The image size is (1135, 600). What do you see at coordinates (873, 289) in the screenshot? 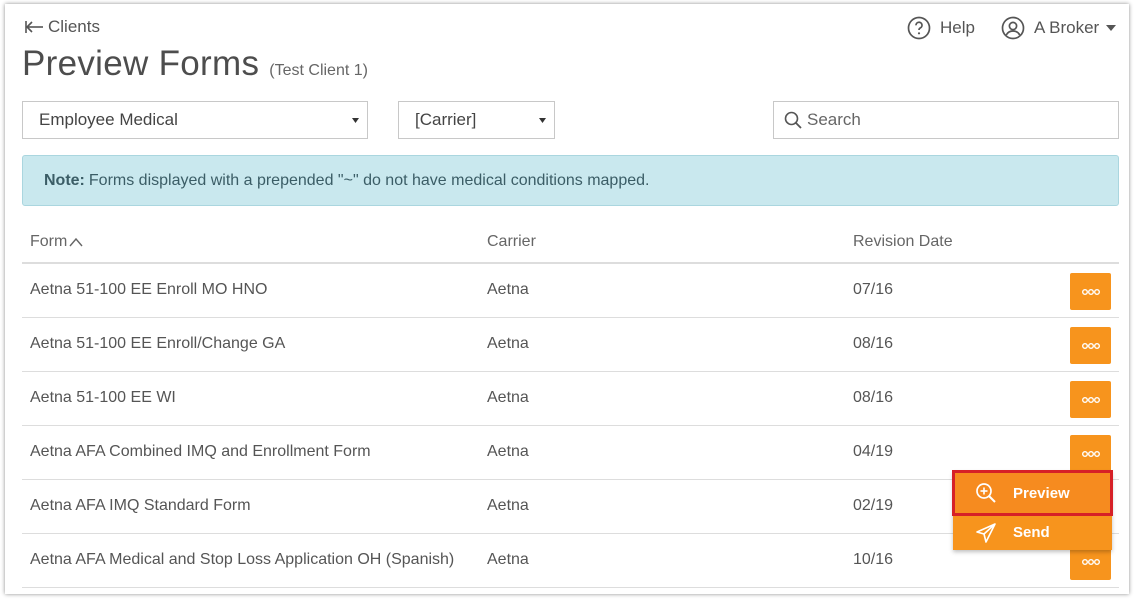
I see `revision-date: 07/16` at bounding box center [873, 289].